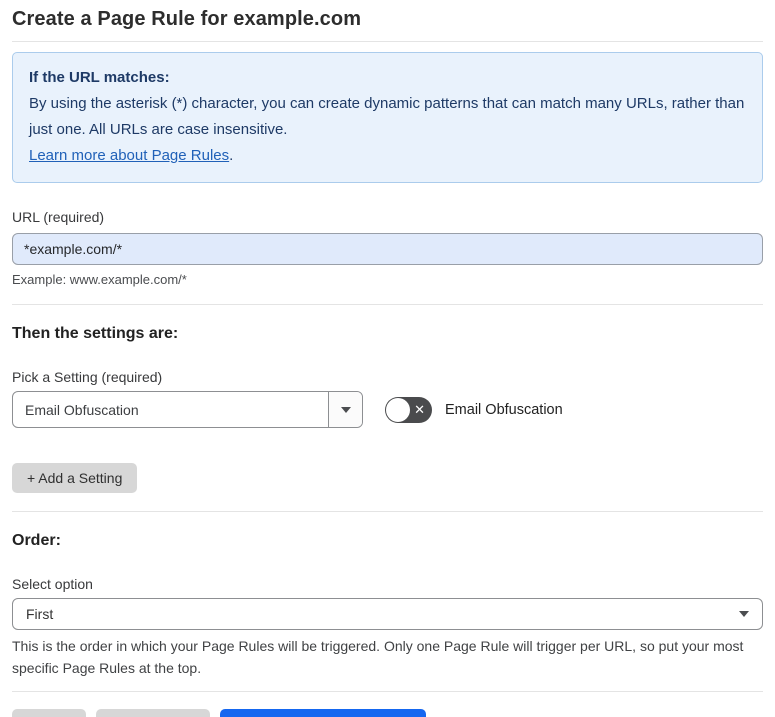  What do you see at coordinates (87, 377) in the screenshot?
I see `setting-picker-label: Pick a Setting (required)` at bounding box center [87, 377].